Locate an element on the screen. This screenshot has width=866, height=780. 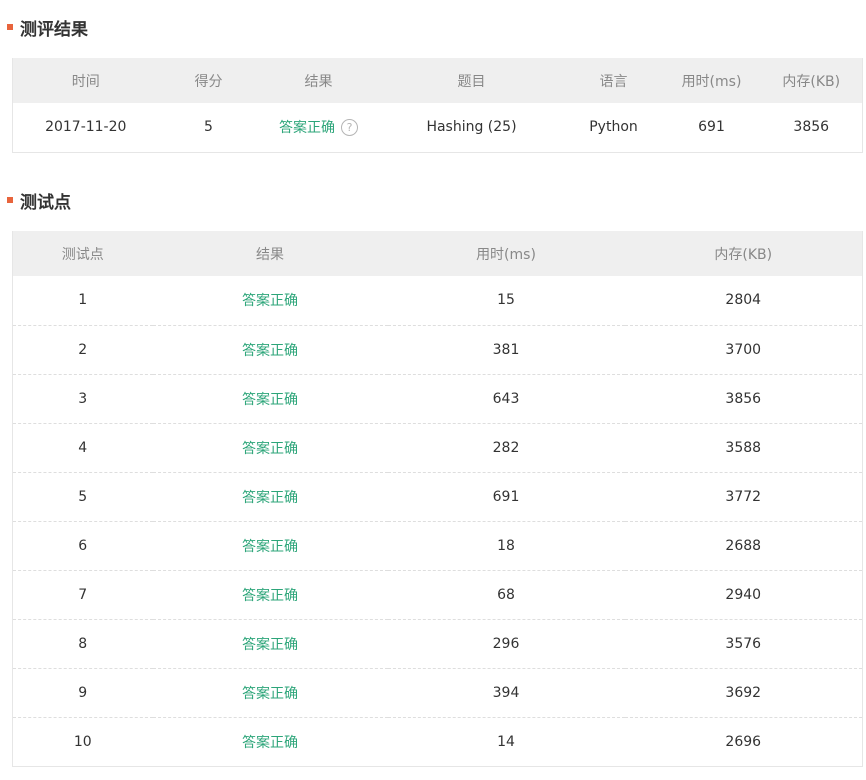
header-language: 语言 is located at coordinates (613, 81).